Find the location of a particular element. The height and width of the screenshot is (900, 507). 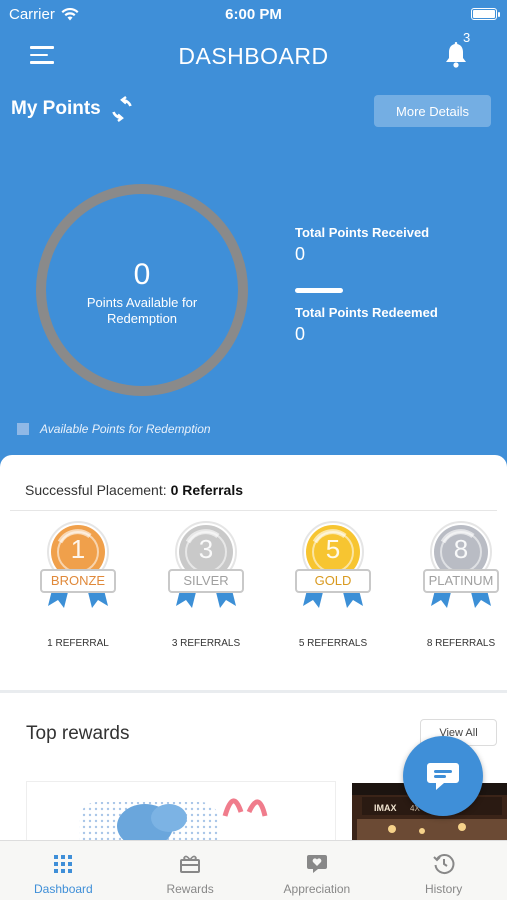

available-points-value: 0 is located at coordinates (142, 274).